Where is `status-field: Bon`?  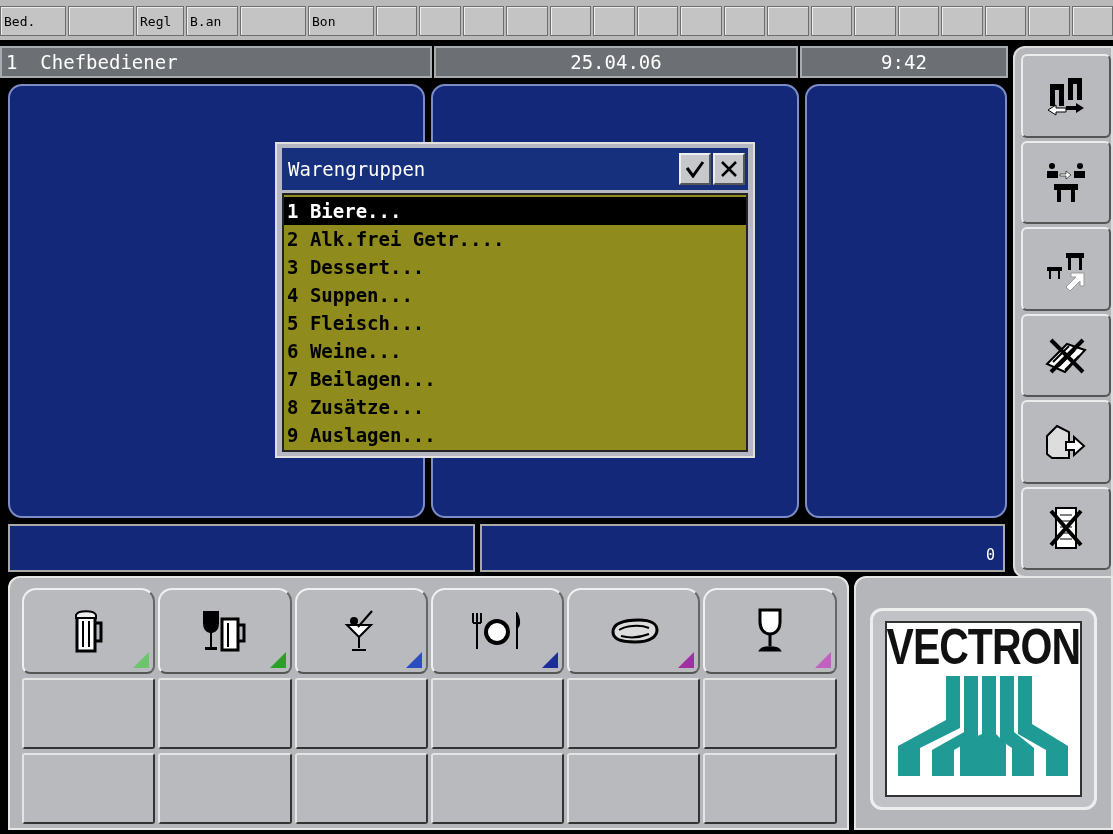 status-field: Bon is located at coordinates (341, 21).